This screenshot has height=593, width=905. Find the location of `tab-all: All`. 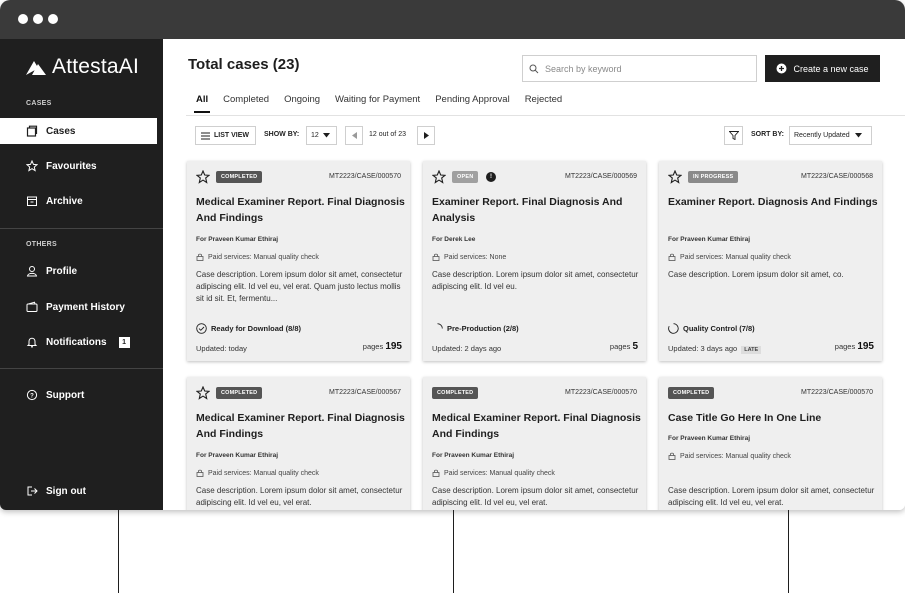

tab-all: All is located at coordinates (202, 103).